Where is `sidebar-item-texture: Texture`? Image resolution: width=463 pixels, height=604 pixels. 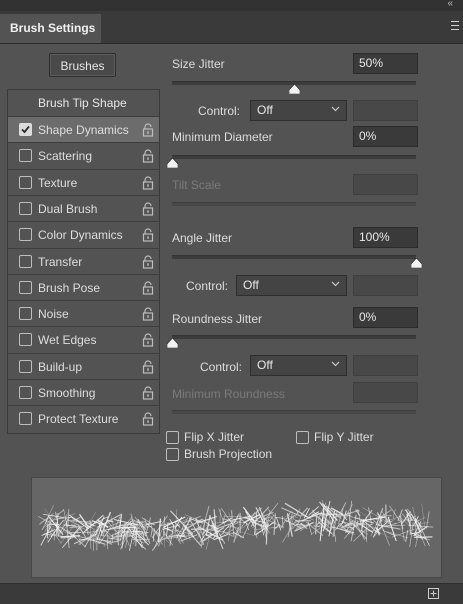 sidebar-item-texture: Texture is located at coordinates (83, 182).